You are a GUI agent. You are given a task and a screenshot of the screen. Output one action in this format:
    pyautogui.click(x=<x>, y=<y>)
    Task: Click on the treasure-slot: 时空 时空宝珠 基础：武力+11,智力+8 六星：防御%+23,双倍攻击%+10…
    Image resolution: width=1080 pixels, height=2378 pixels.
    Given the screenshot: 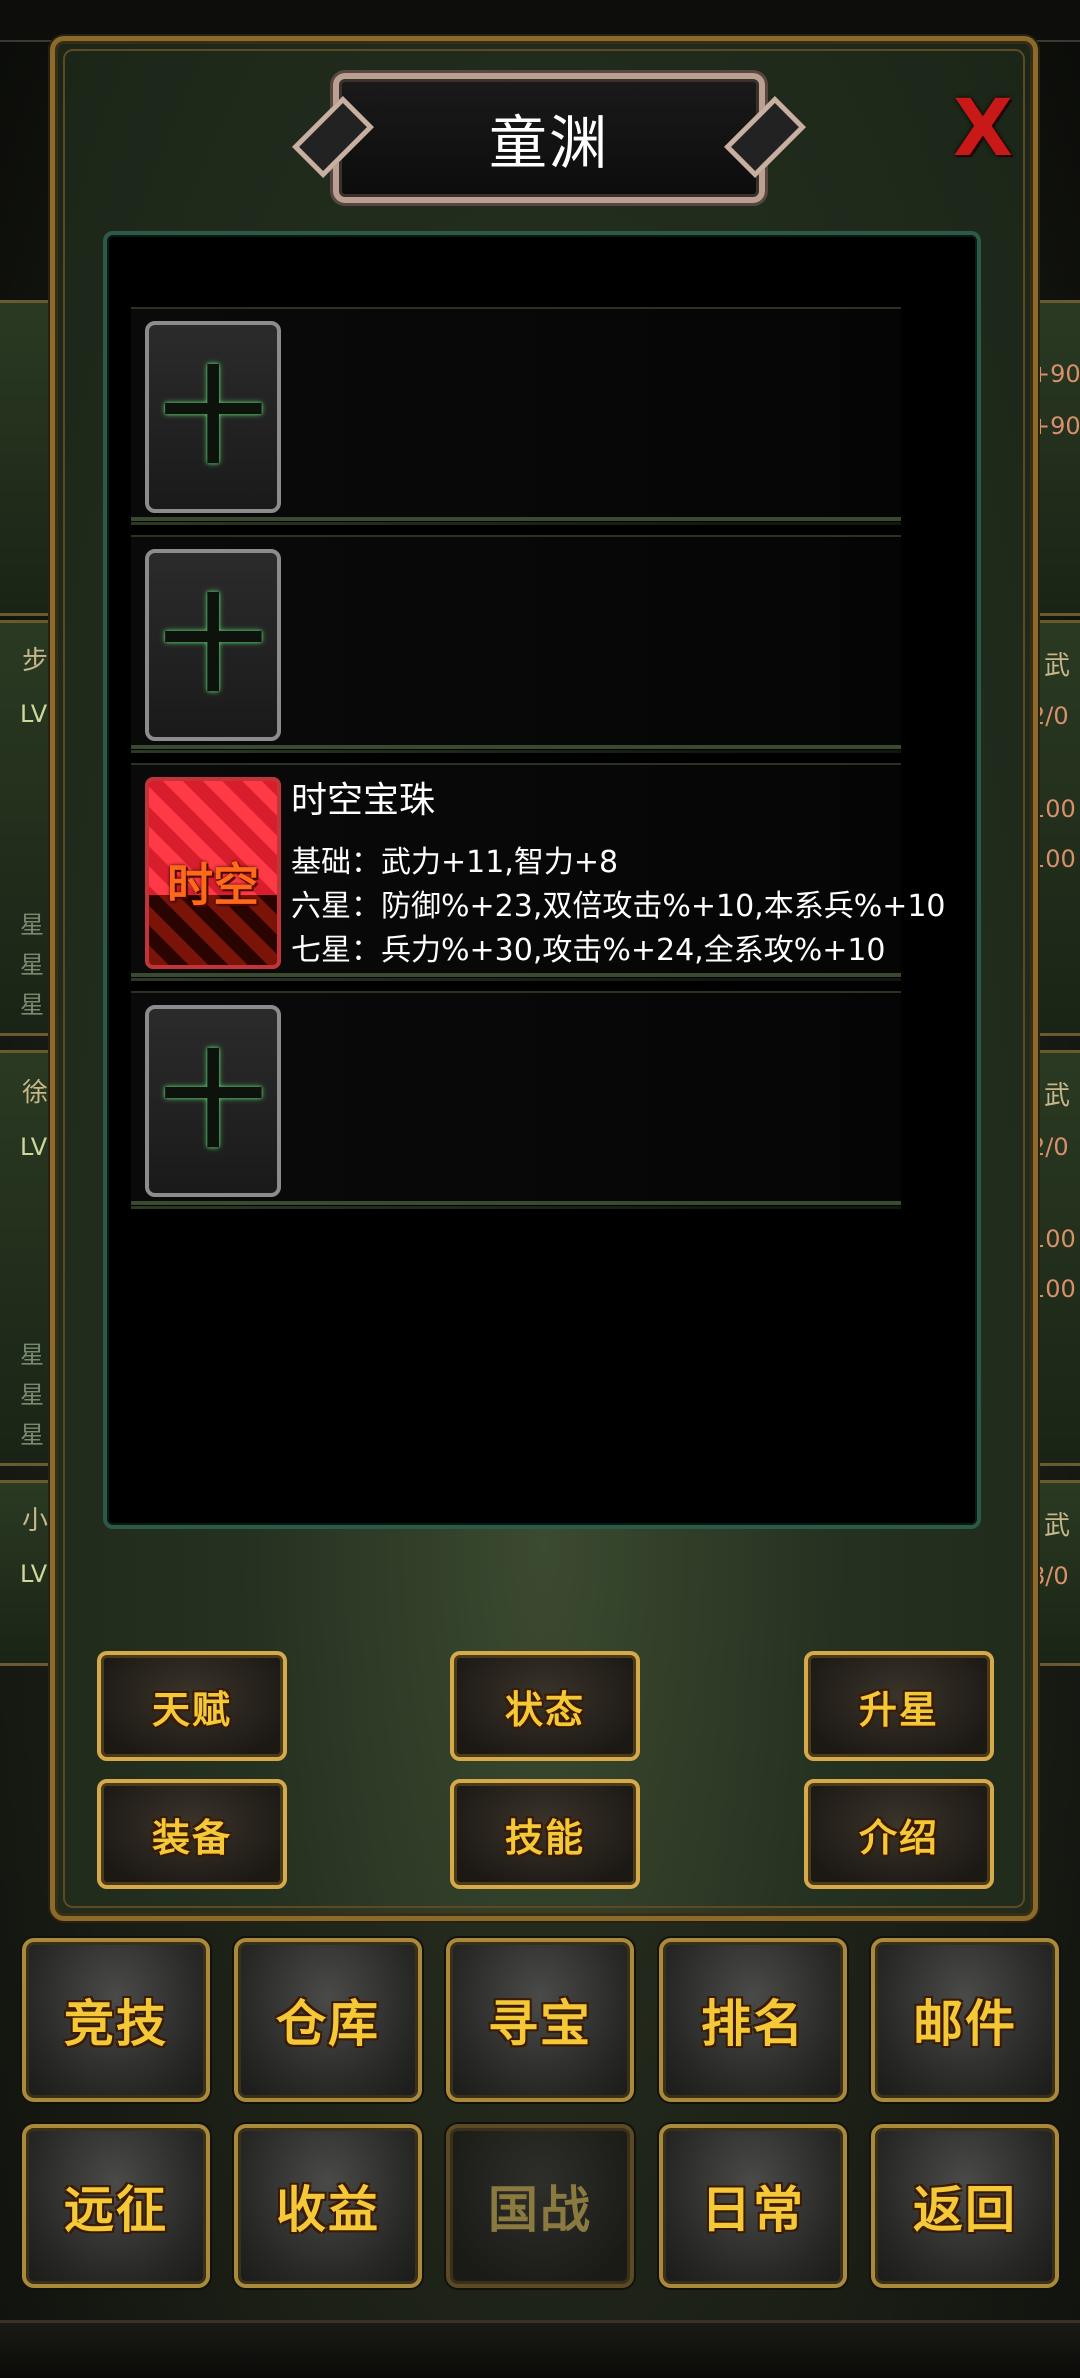 What is the action you would take?
    pyautogui.click(x=538, y=872)
    